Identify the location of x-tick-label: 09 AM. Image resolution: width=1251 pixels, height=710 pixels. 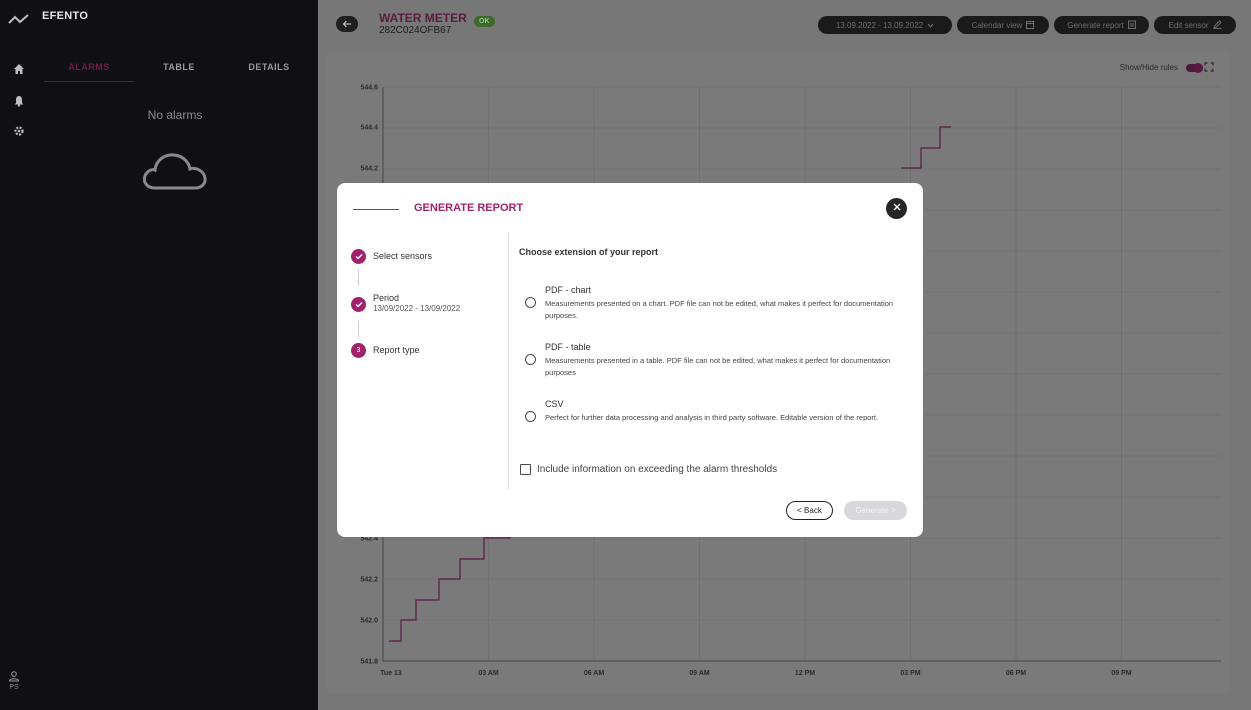
(699, 673).